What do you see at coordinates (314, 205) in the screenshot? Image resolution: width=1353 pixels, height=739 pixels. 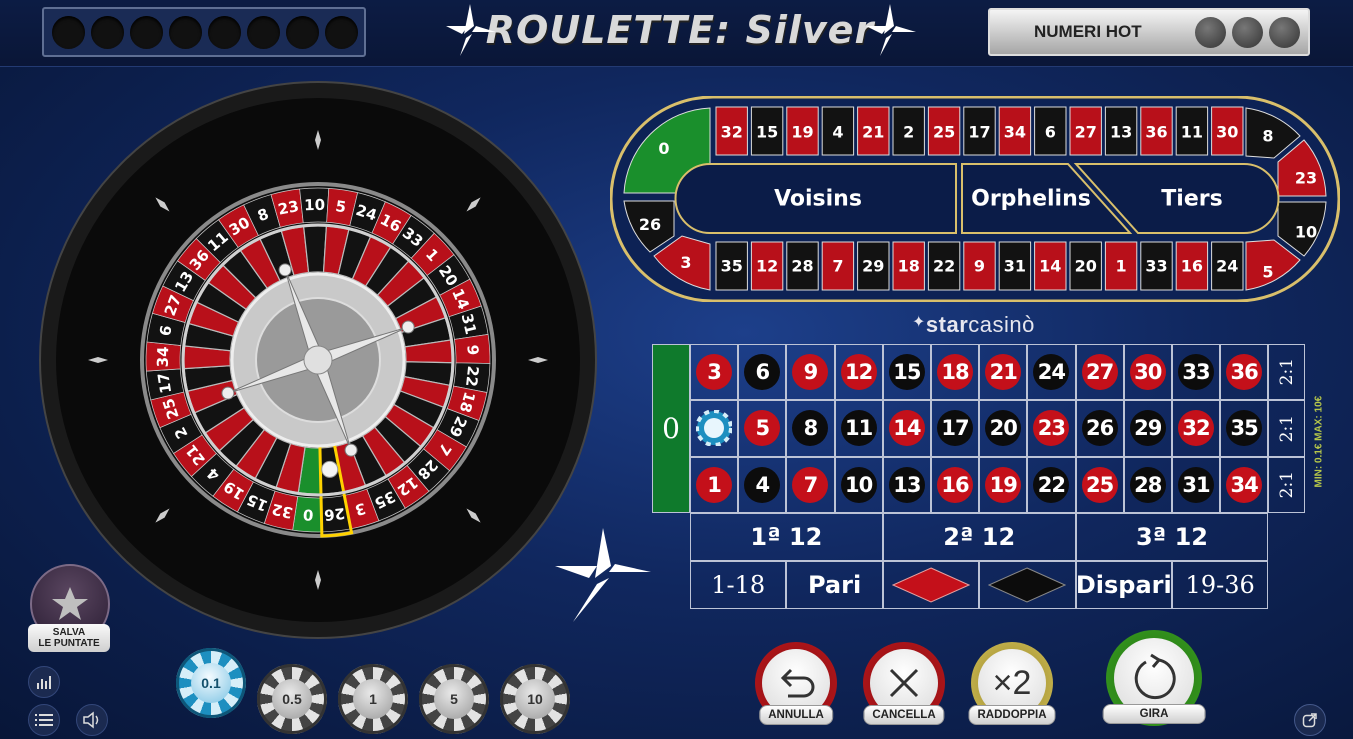 I see `wheel-number-label: 10` at bounding box center [314, 205].